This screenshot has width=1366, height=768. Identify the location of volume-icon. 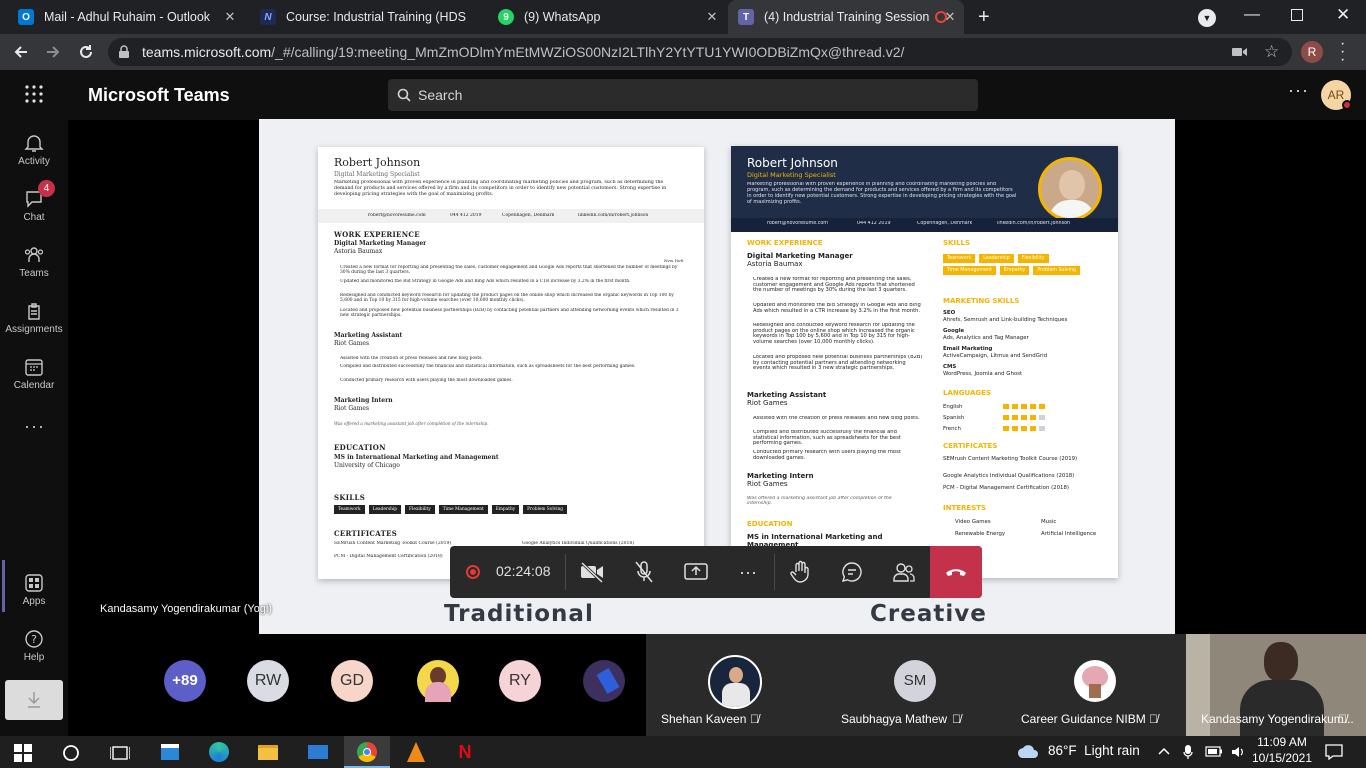
(1238, 752).